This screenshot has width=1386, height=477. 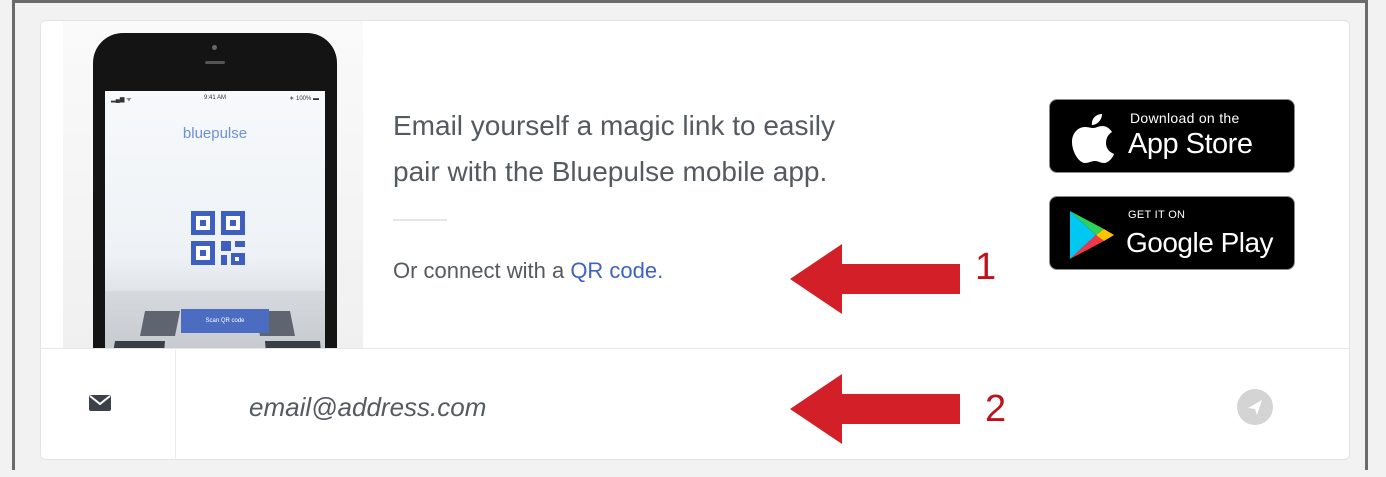 What do you see at coordinates (610, 171) in the screenshot?
I see `message-line-2: pair with the Bluepulse mobile app.` at bounding box center [610, 171].